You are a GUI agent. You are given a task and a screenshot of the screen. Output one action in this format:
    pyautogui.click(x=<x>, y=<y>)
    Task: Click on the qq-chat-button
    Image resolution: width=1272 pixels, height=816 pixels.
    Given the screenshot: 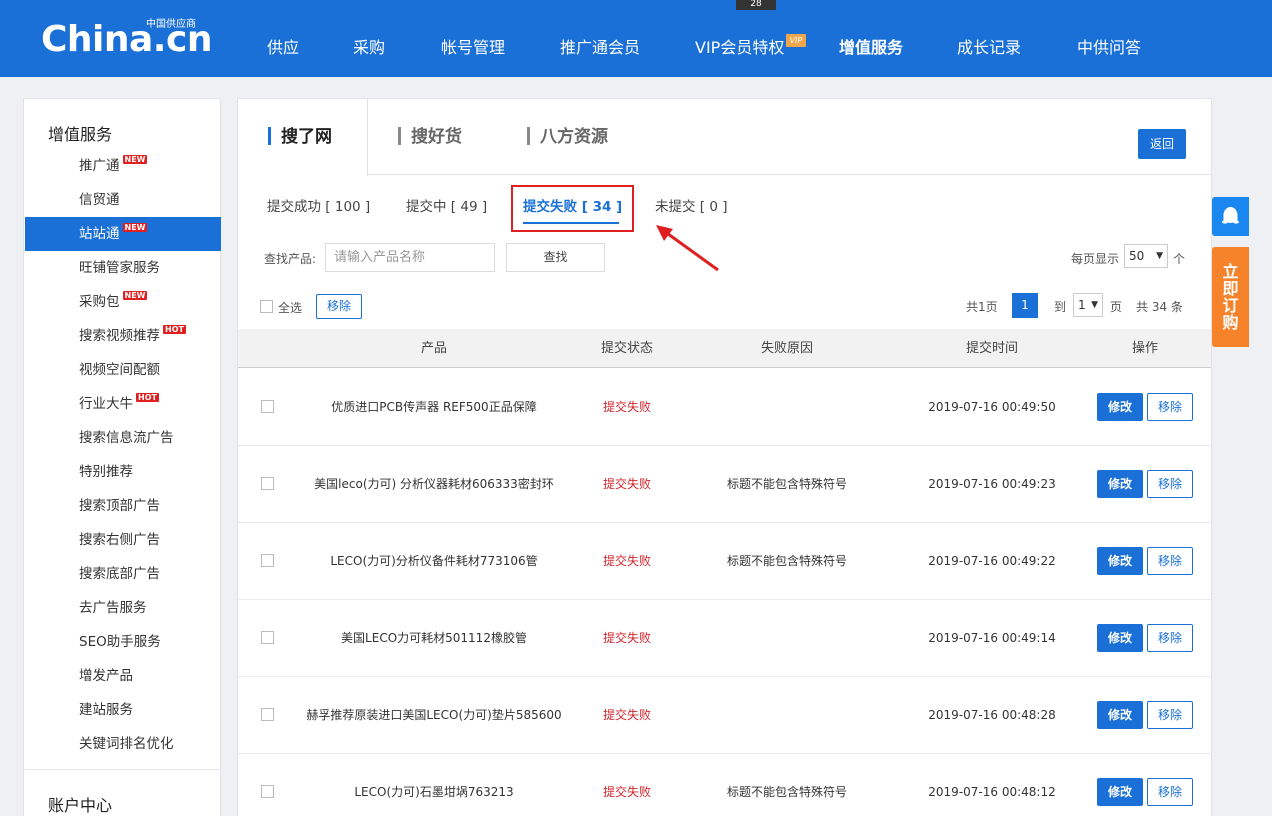 What is the action you would take?
    pyautogui.click(x=1230, y=216)
    